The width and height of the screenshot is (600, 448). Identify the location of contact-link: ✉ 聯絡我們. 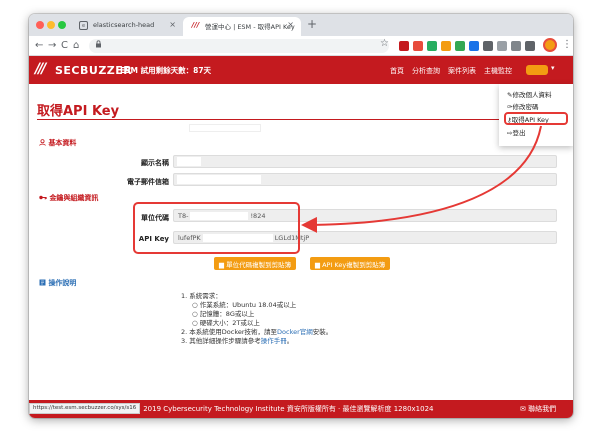
(538, 409).